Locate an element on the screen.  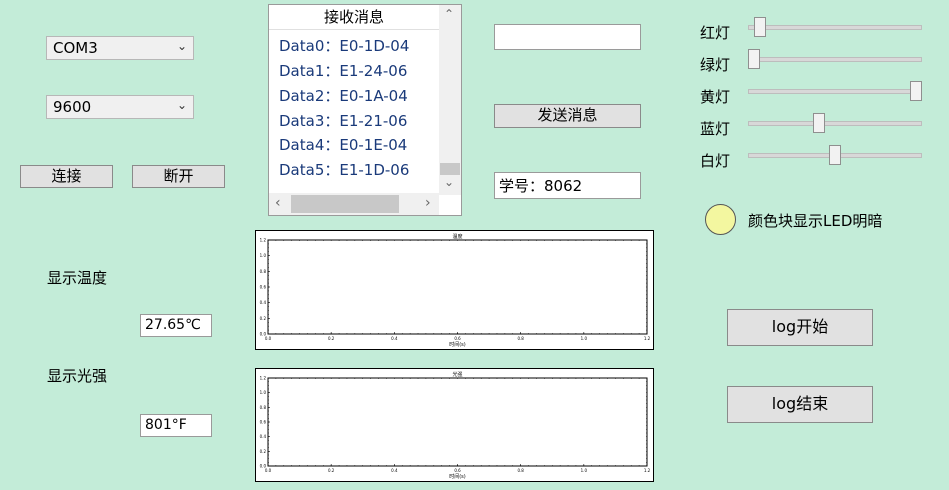
chevron-right-icon: › is located at coordinates (428, 203).